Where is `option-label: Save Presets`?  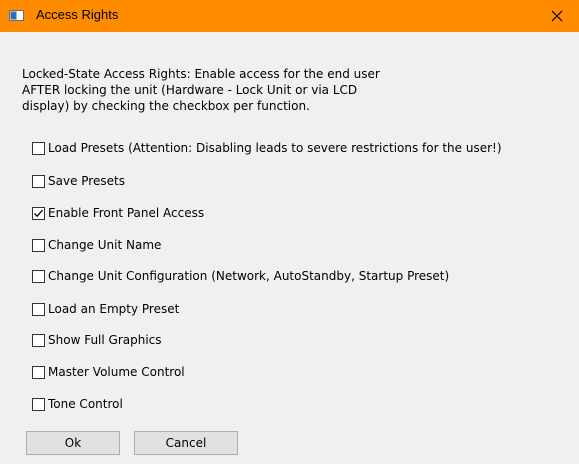 option-label: Save Presets is located at coordinates (86, 181).